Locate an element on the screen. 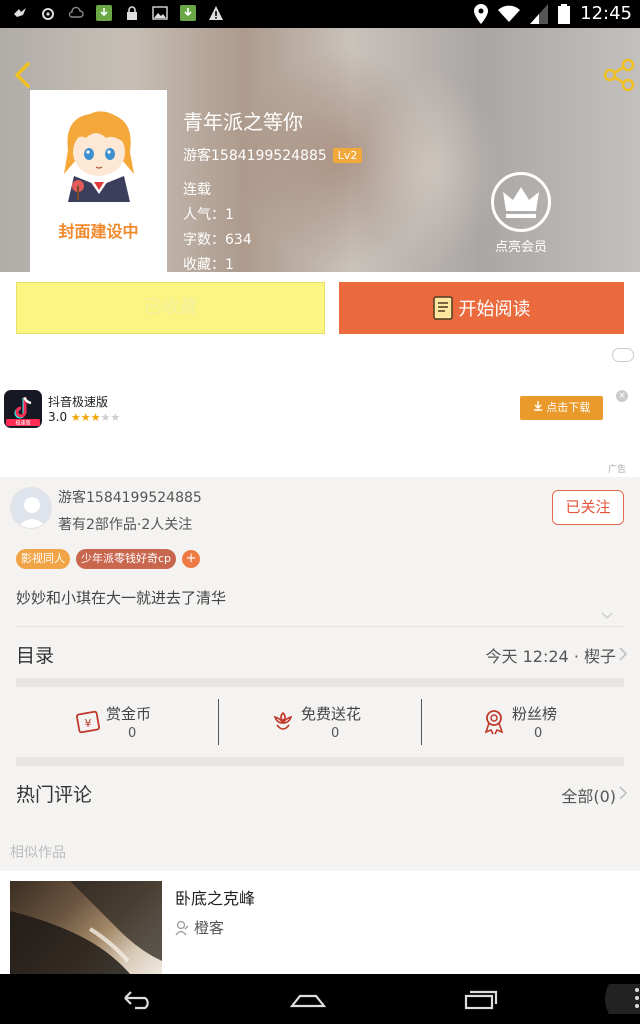  all-comments-link: 全部(0) is located at coordinates (588, 795).